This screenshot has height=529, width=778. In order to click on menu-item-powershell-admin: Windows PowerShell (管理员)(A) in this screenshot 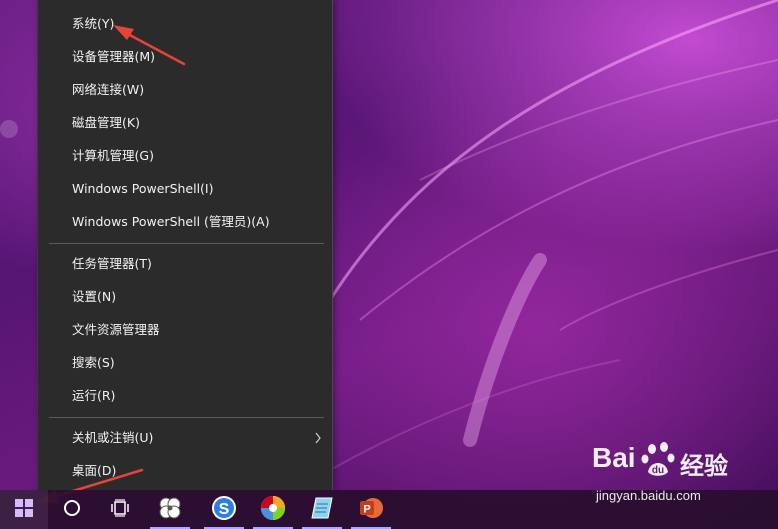, I will do `click(185, 222)`.